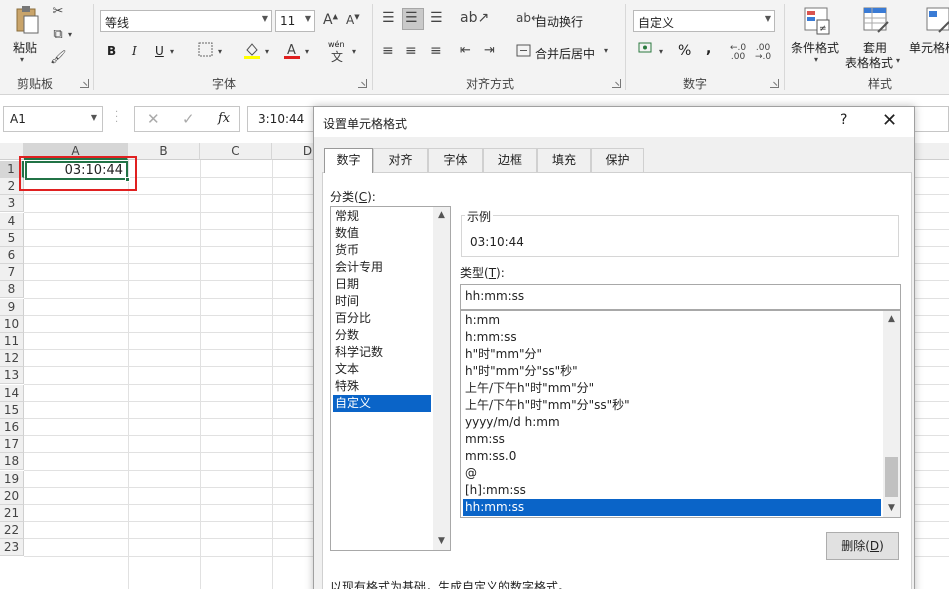  I want to click on fill-color-dropdown-icon: ▾, so click(267, 51).